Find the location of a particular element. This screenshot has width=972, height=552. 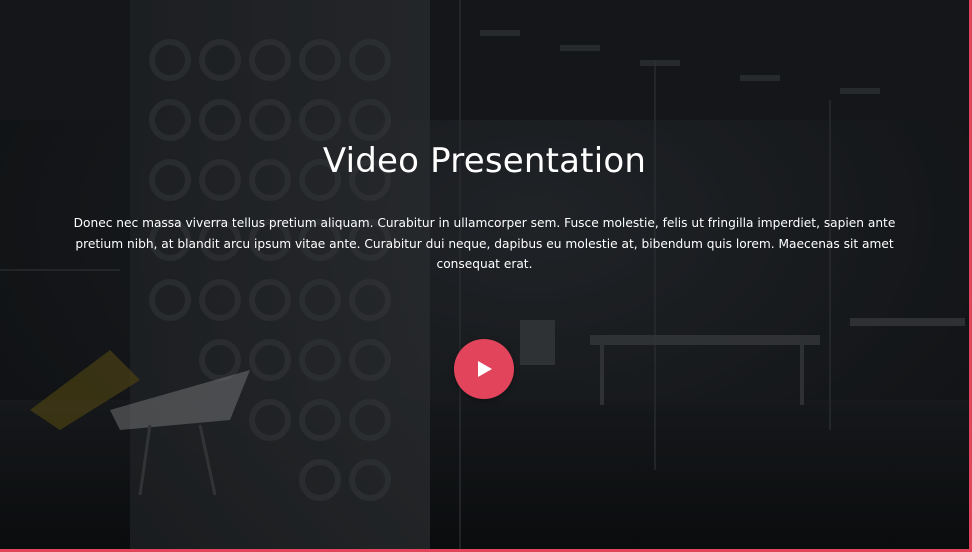

section-title: Video Presentation is located at coordinates (484, 161).